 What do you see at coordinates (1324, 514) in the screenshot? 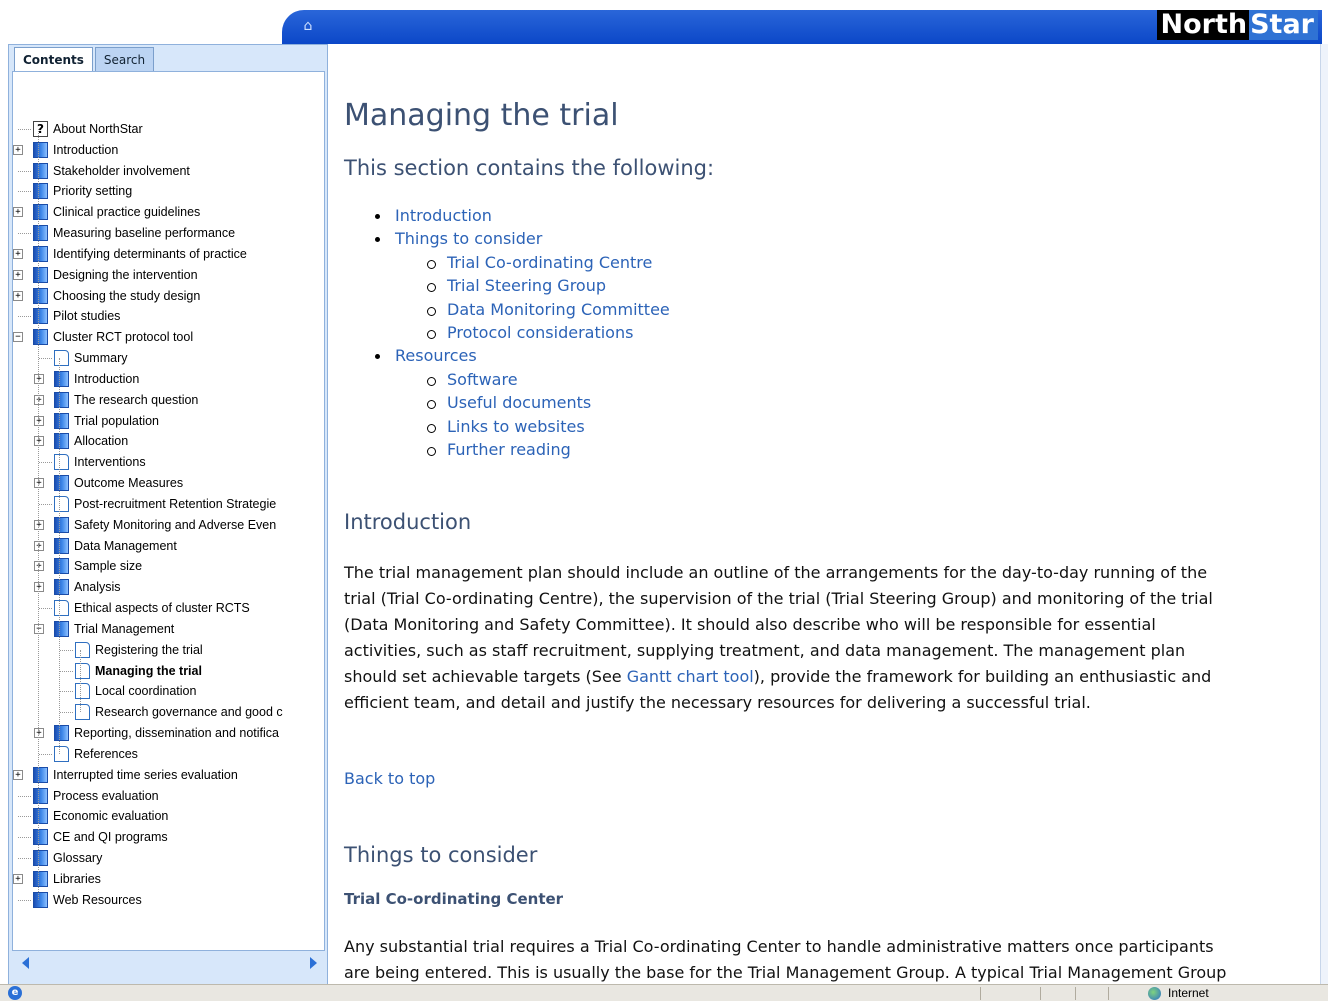
I see `vertical-scrollbar` at bounding box center [1324, 514].